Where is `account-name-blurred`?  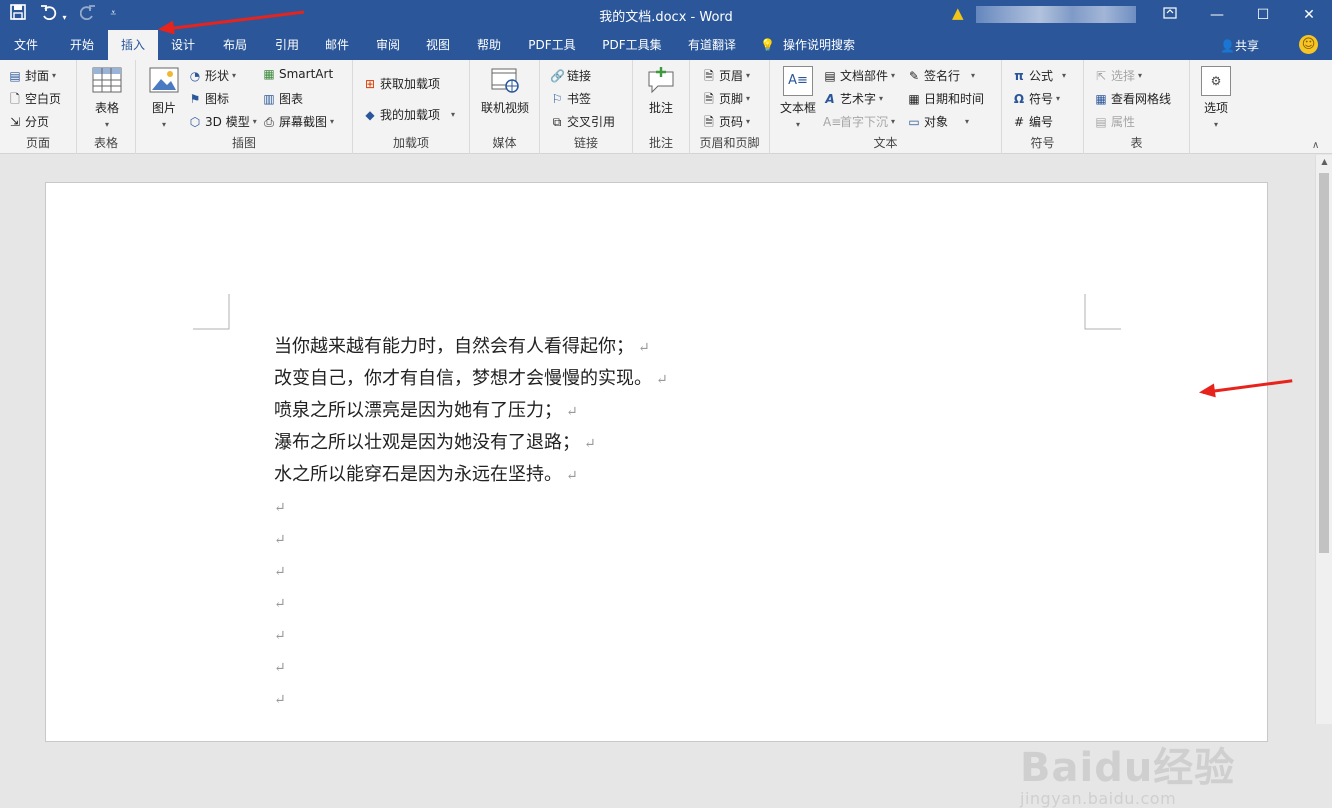 account-name-blurred is located at coordinates (1056, 14).